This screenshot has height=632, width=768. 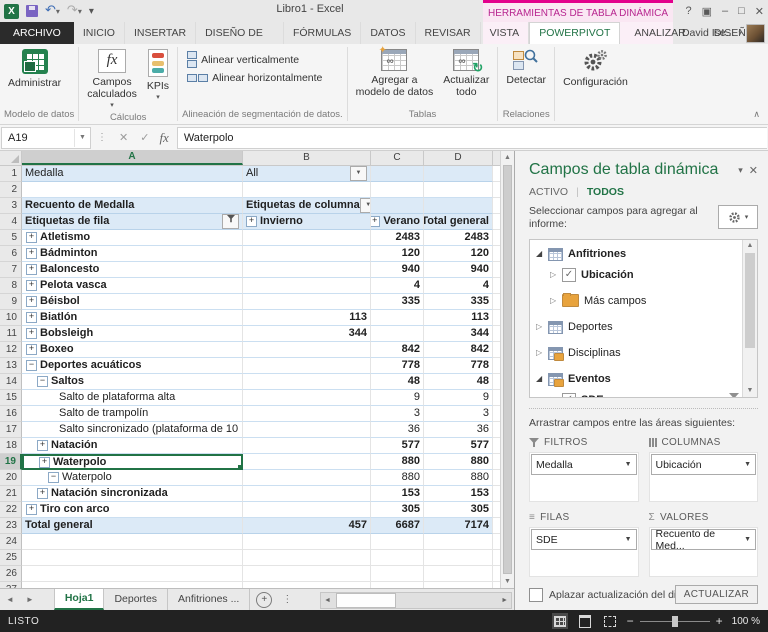 I want to click on grid-cell: Salto sincronizado (plataforma de 10 m), so click(x=132, y=430).